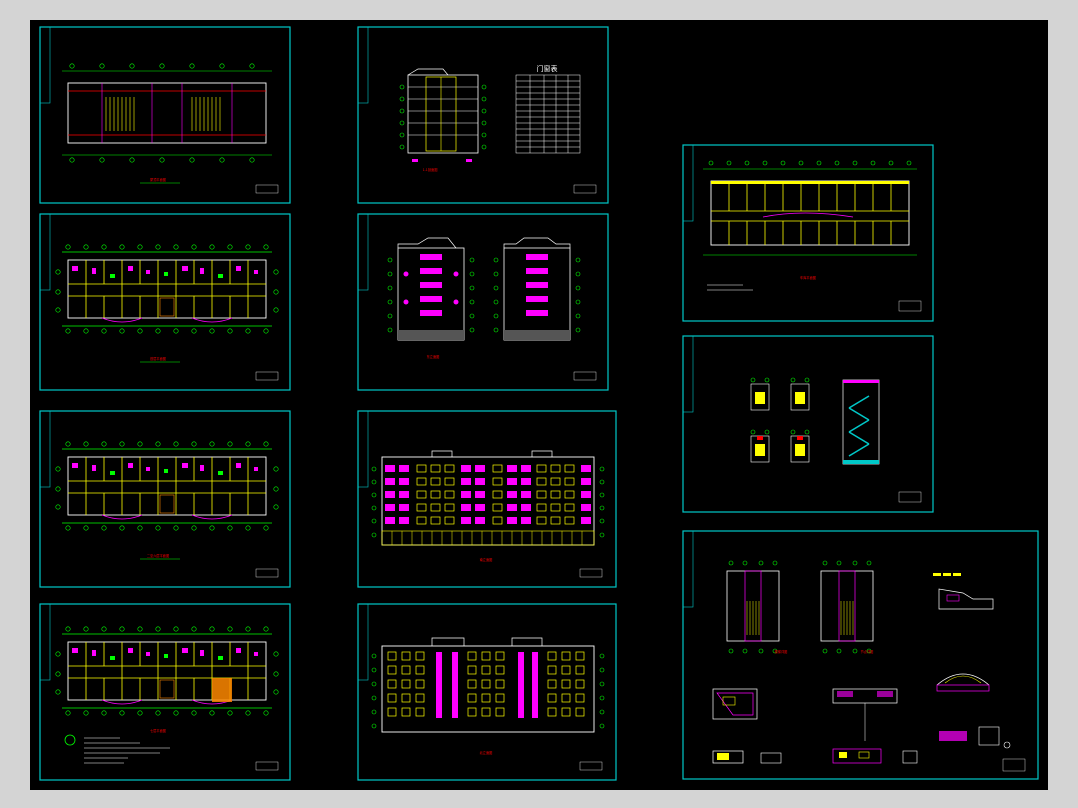 This screenshot has height=808, width=1078. Describe the element at coordinates (430, 169) in the screenshot. I see `sheet-title: 1-1剖面图` at that location.